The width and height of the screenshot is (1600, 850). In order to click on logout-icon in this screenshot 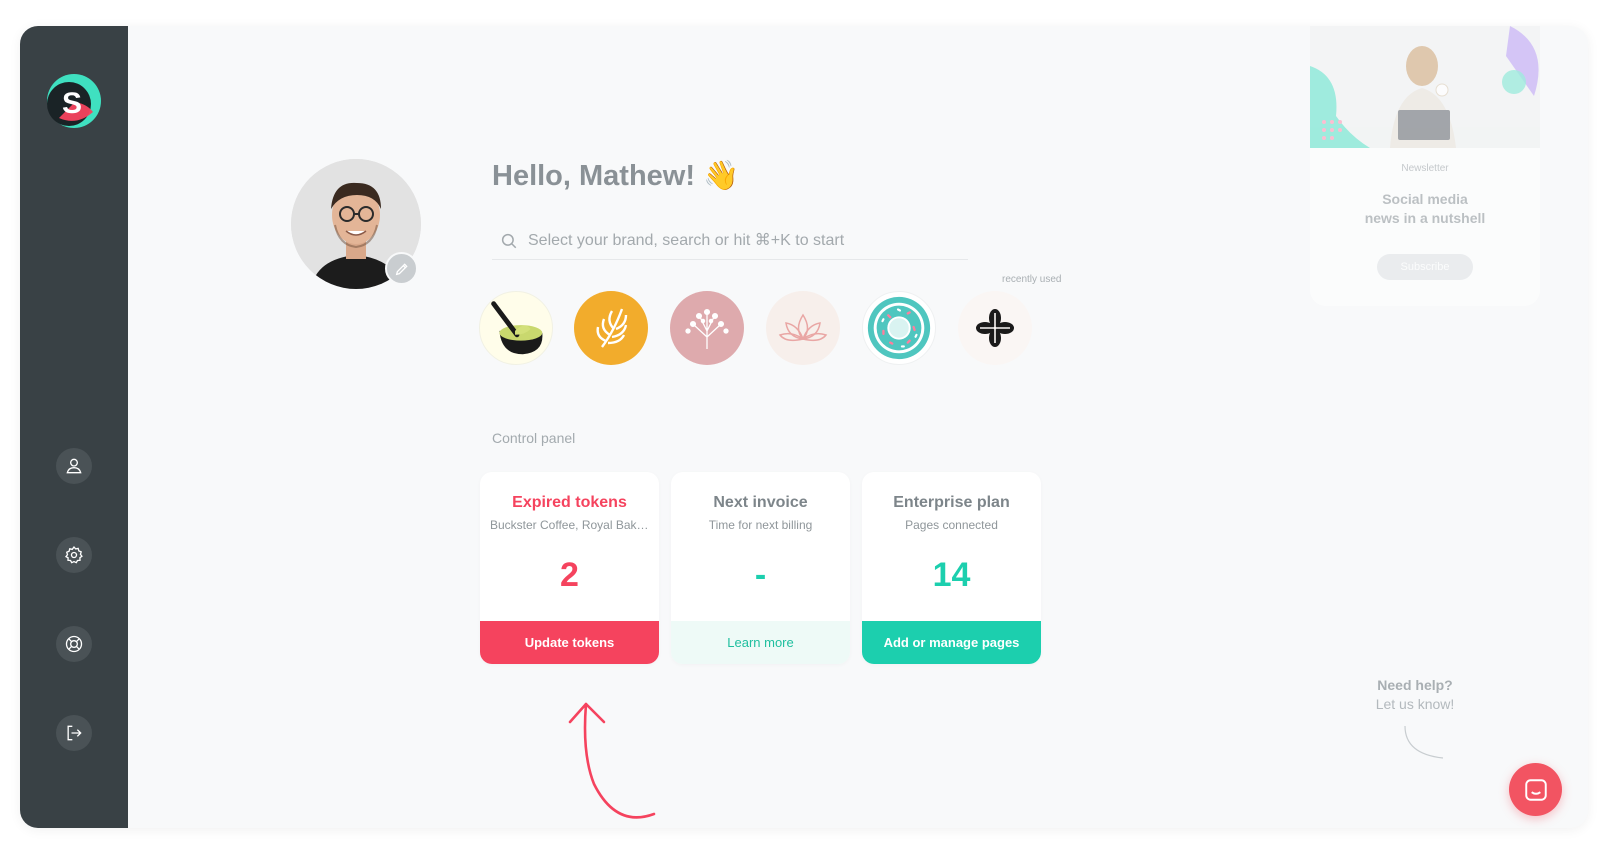, I will do `click(74, 733)`.